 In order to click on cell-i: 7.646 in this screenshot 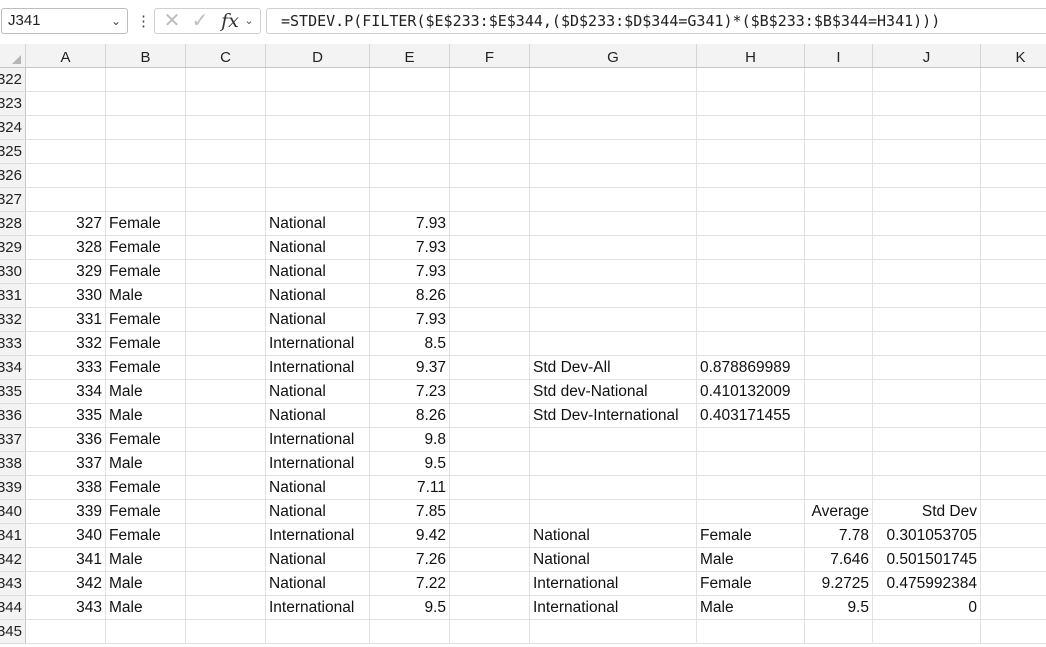, I will do `click(839, 560)`.